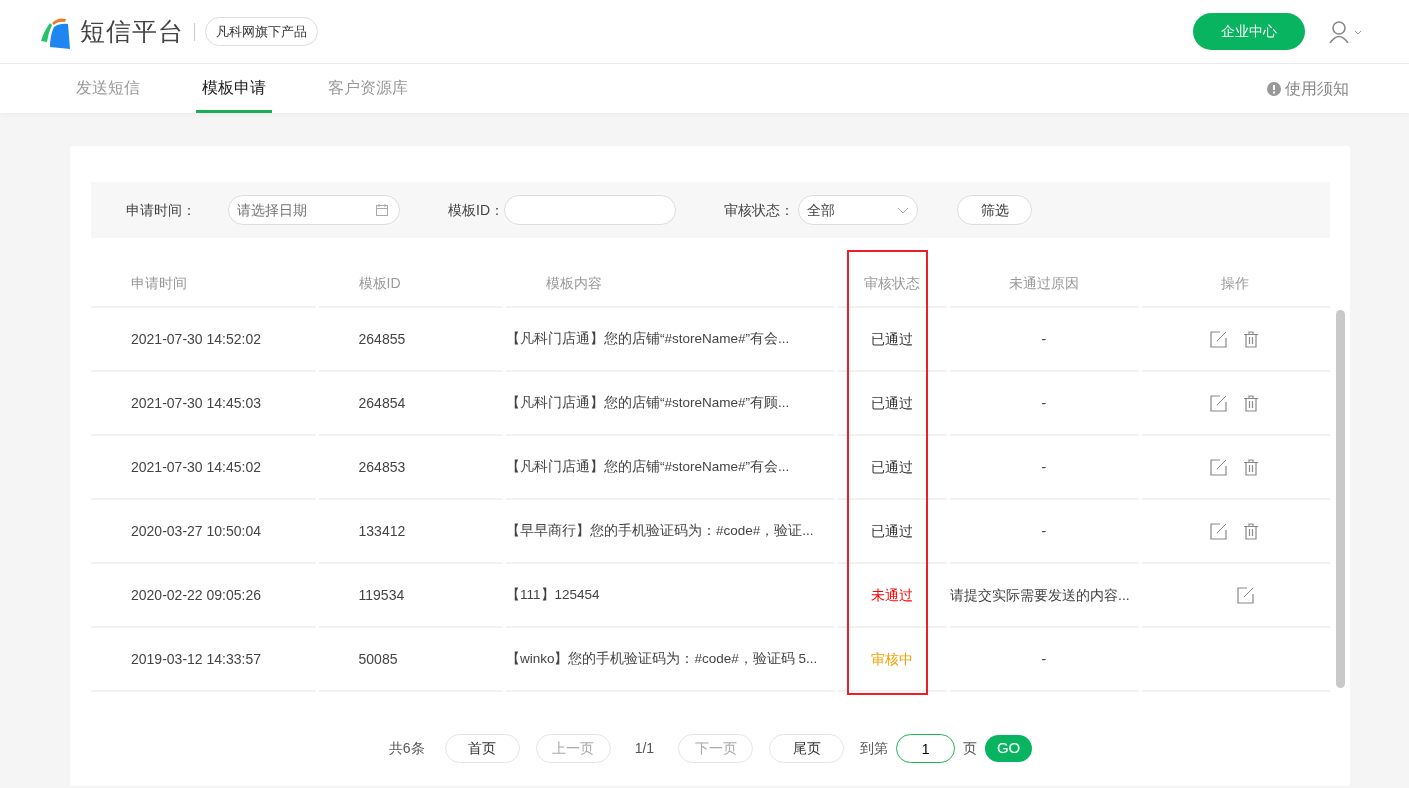 The height and width of the screenshot is (788, 1409). Describe the element at coordinates (108, 88) in the screenshot. I see `nav-tab: 发送短信` at that location.